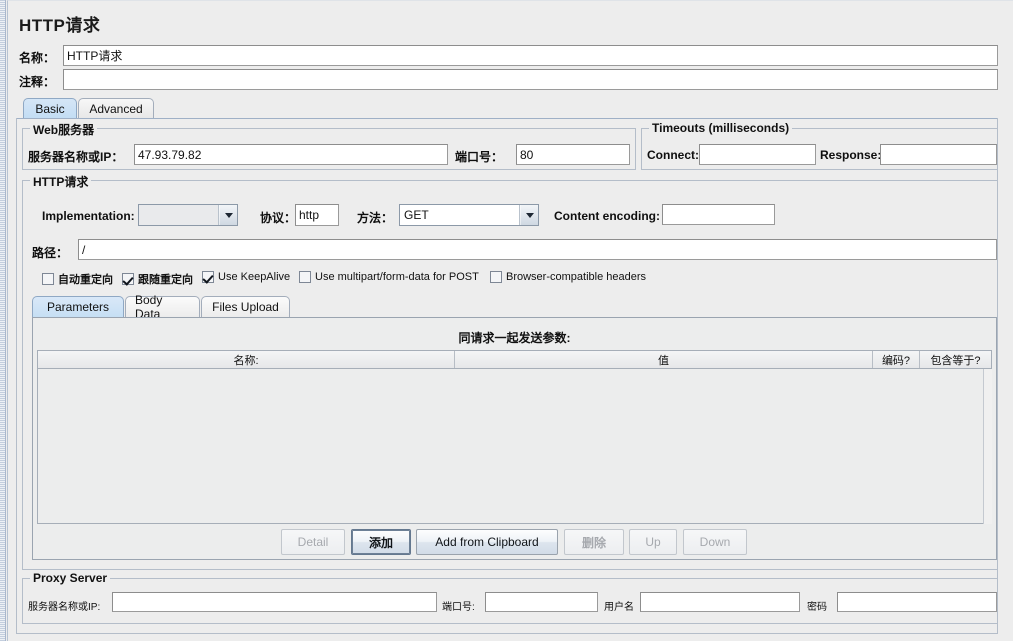 This screenshot has height=641, width=1013. I want to click on connect-timeout-input, so click(757, 154).